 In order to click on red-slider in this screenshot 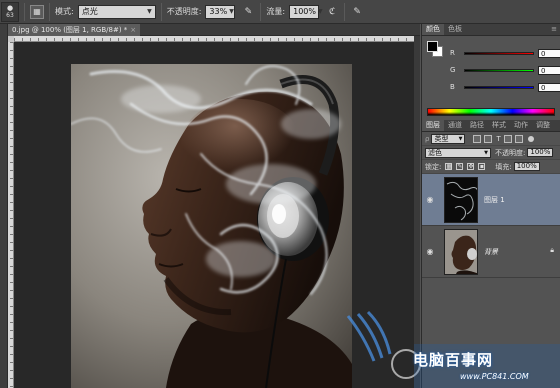, I will do `click(499, 53)`.